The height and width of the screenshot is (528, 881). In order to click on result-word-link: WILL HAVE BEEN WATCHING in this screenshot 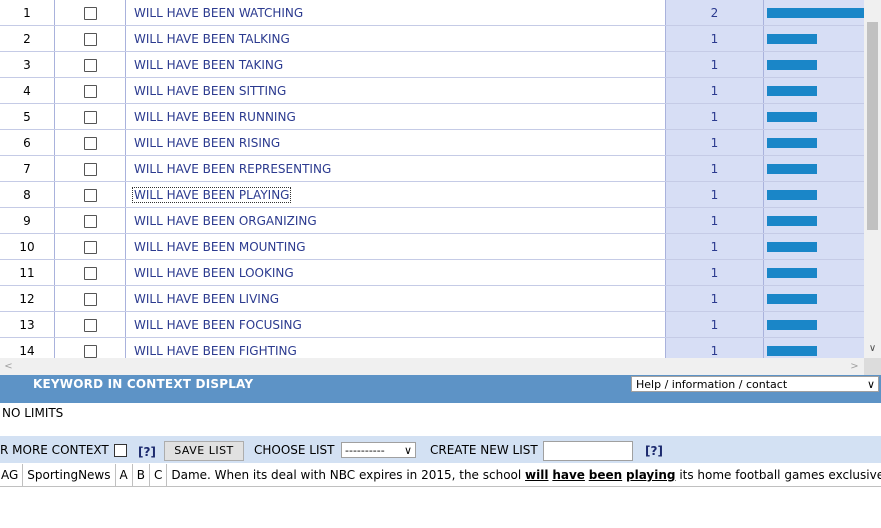, I will do `click(218, 13)`.